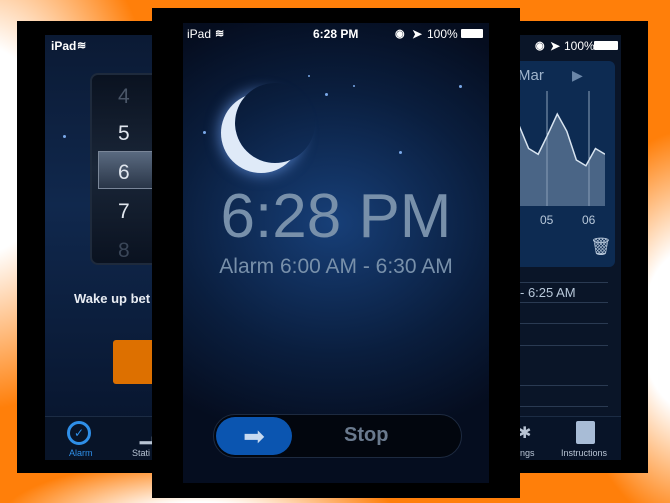 The width and height of the screenshot is (670, 503). What do you see at coordinates (547, 220) in the screenshot?
I see `x-tick: 05` at bounding box center [547, 220].